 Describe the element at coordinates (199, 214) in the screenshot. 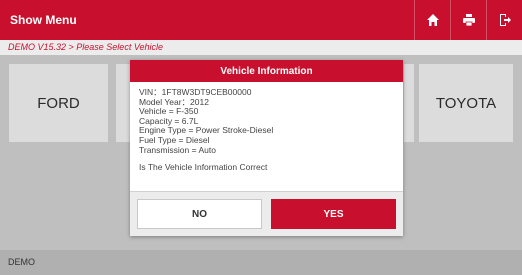

I see `no-button: NO` at that location.